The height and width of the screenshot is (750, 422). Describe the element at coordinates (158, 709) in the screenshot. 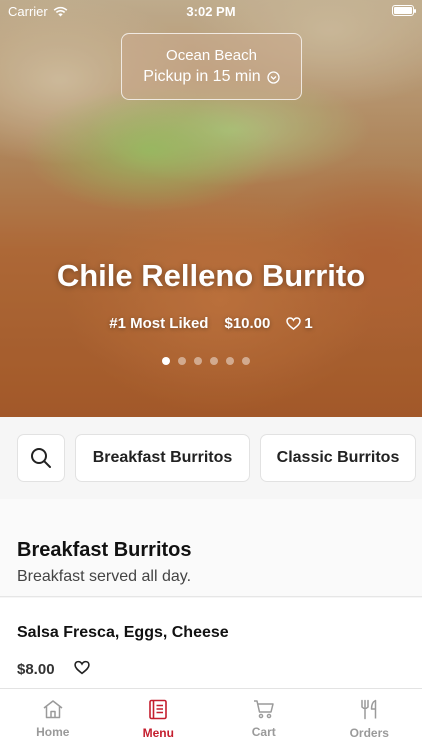

I see `menu-icon` at that location.